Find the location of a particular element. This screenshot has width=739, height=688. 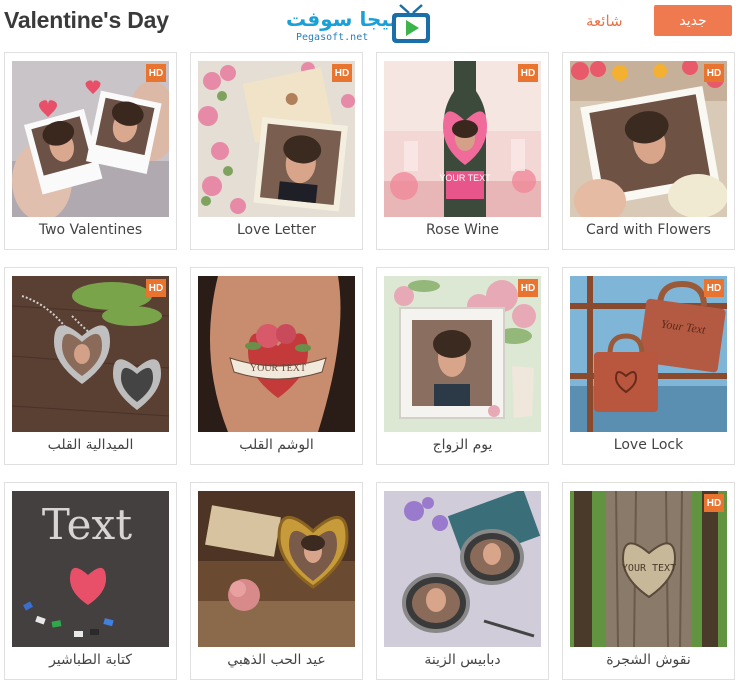

logo-arabic-text: بيجا سوفت is located at coordinates (342, 19).